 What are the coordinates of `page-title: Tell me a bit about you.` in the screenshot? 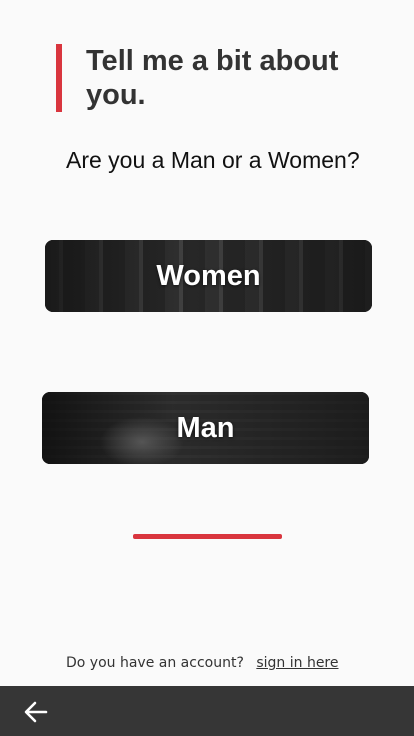 It's located at (212, 78).